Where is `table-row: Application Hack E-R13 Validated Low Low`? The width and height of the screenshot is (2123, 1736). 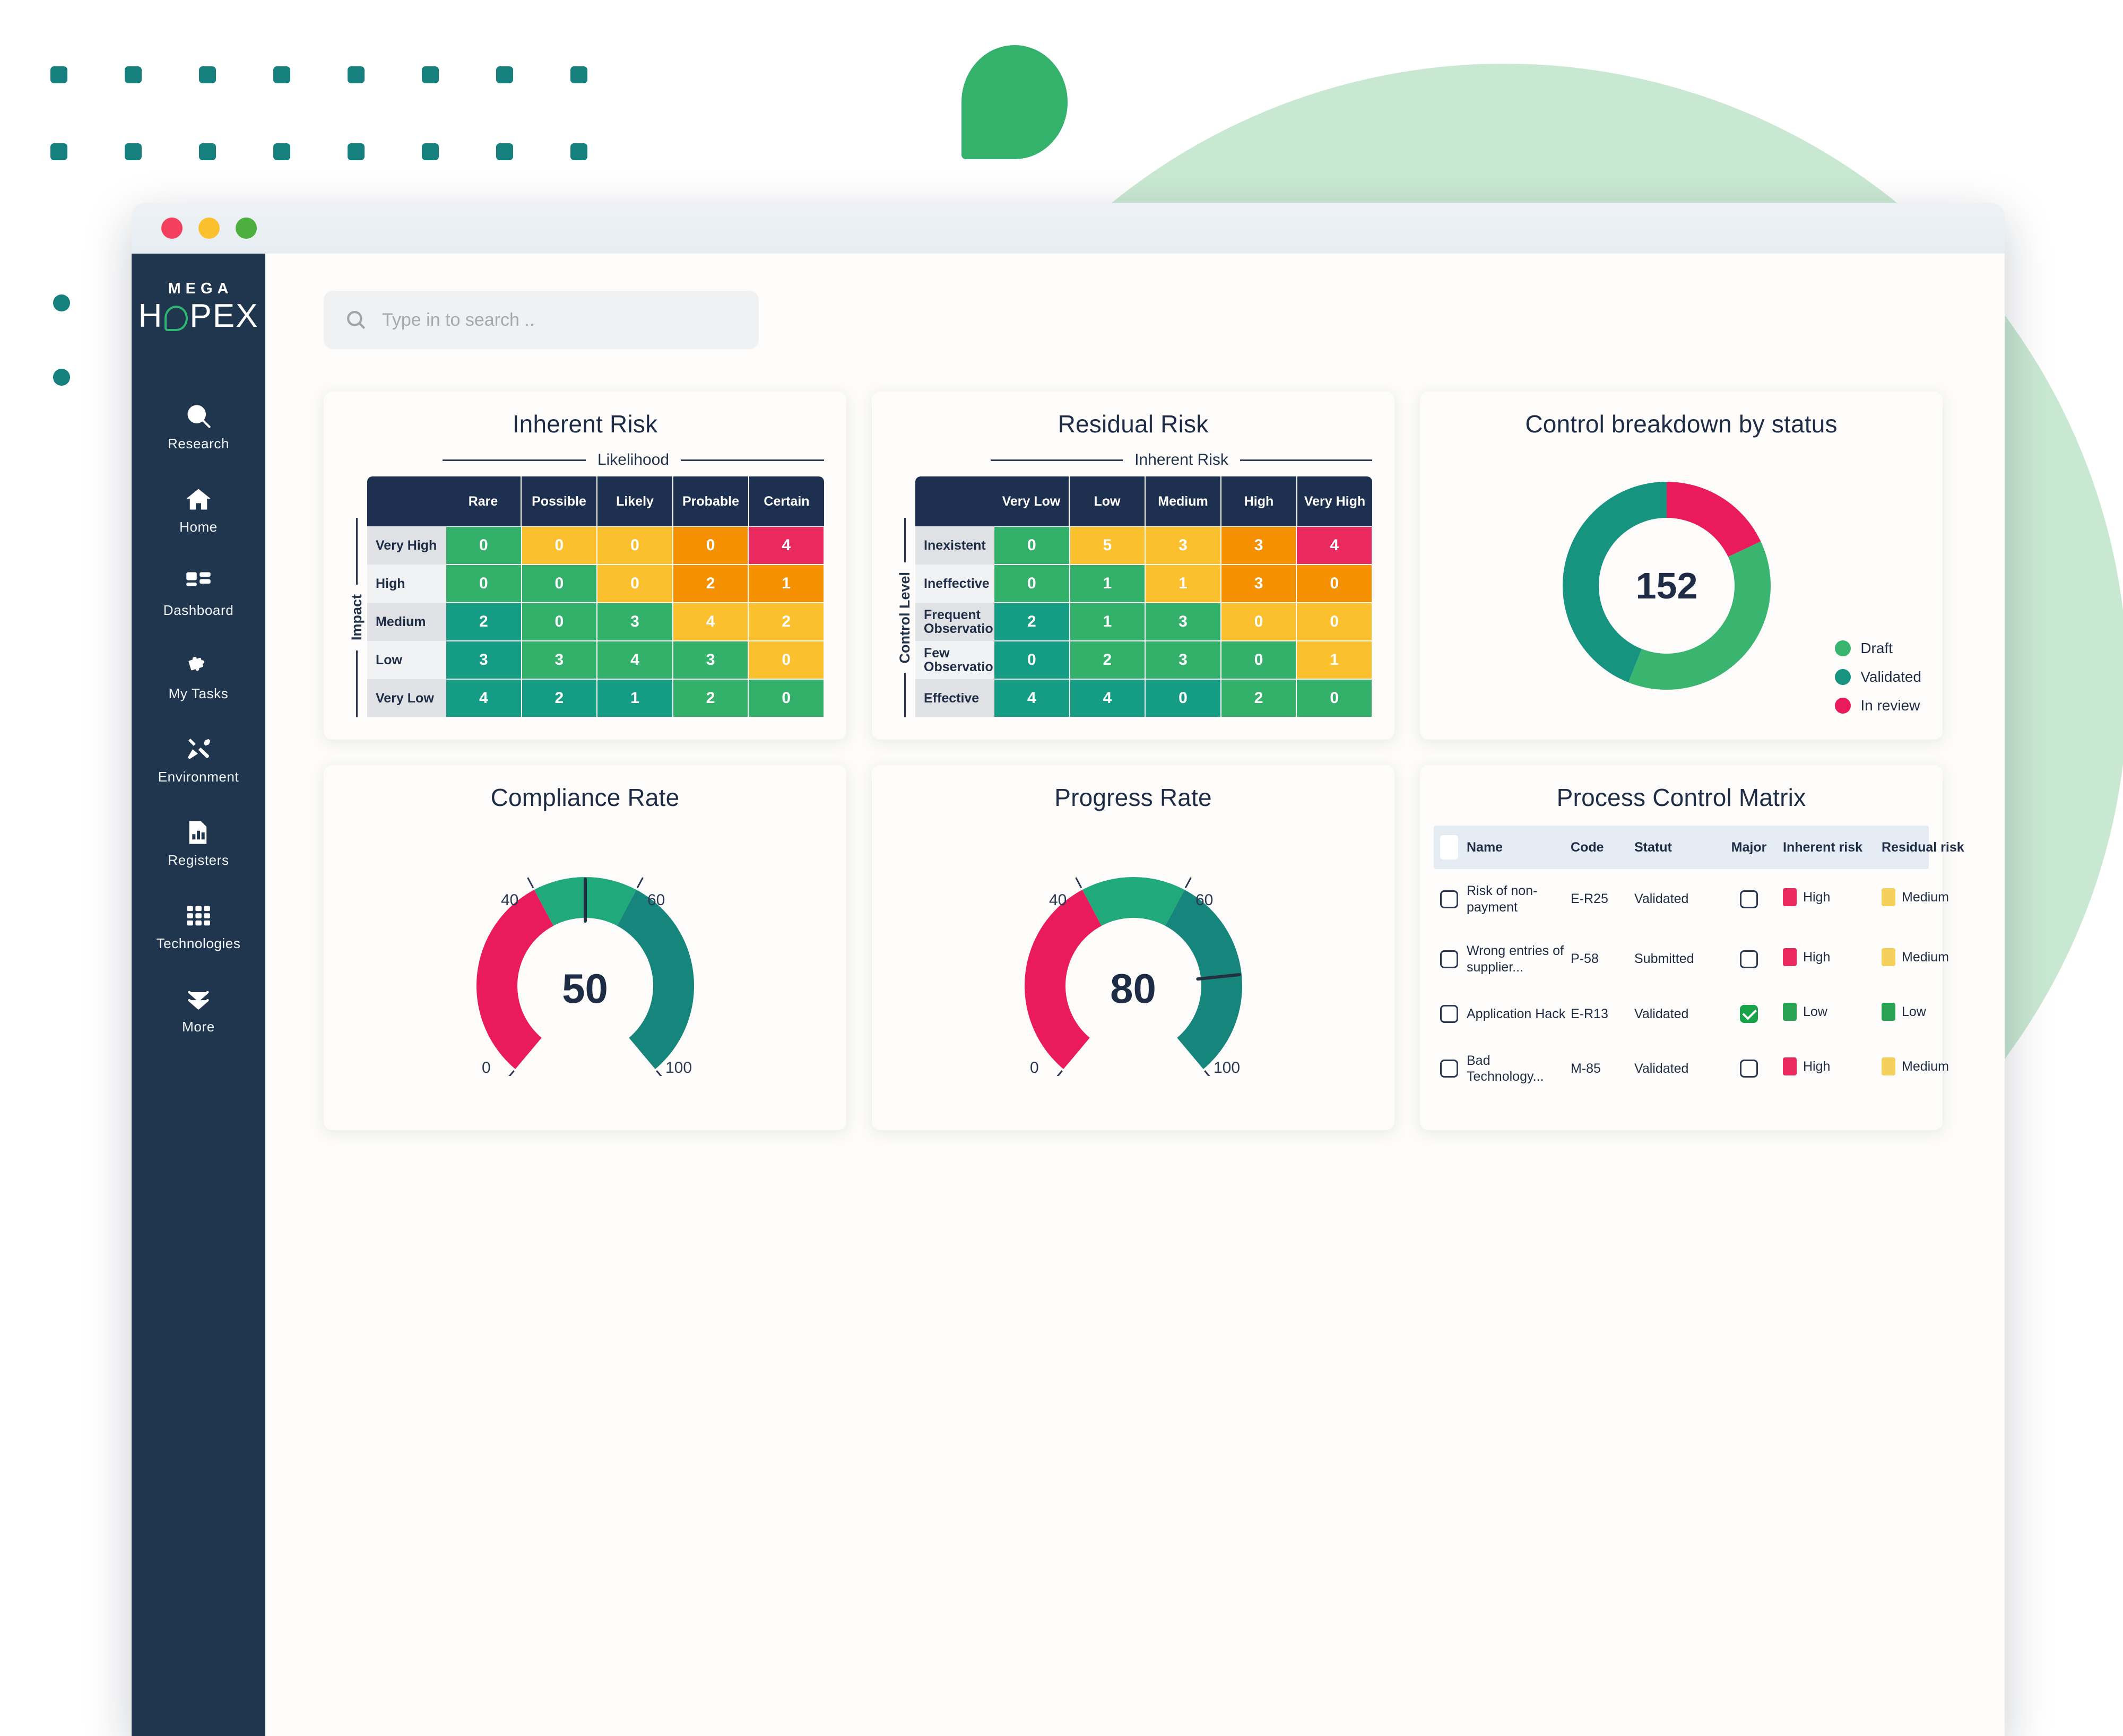
table-row: Application Hack E-R13 Validated Low Low is located at coordinates (1681, 1014).